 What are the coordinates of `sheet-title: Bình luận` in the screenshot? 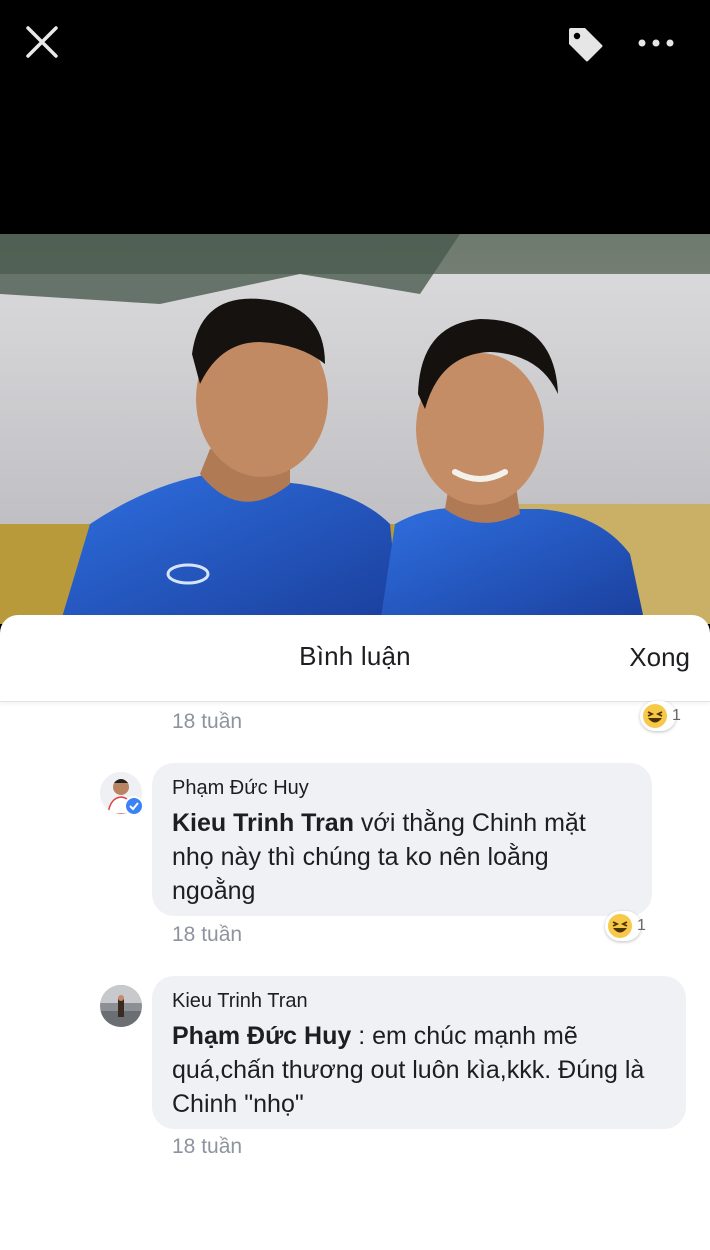 It's located at (355, 656).